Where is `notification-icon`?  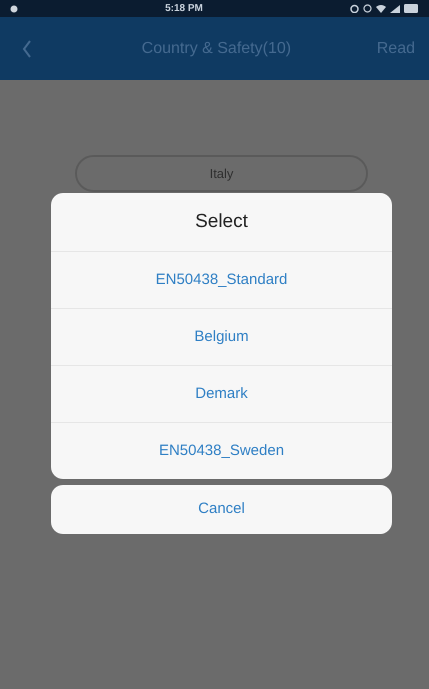
notification-icon is located at coordinates (14, 8).